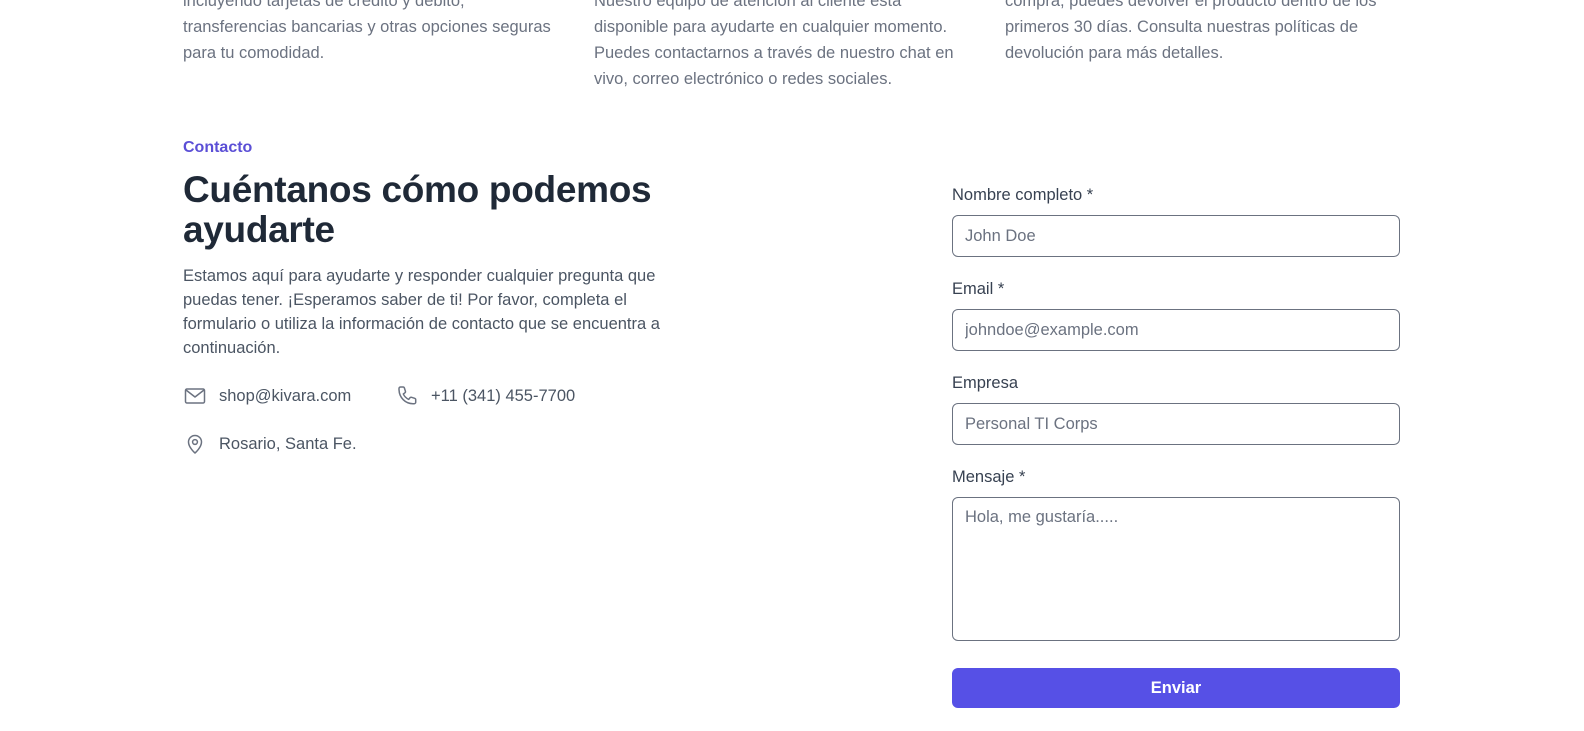  What do you see at coordinates (1176, 236) in the screenshot?
I see `name-input` at bounding box center [1176, 236].